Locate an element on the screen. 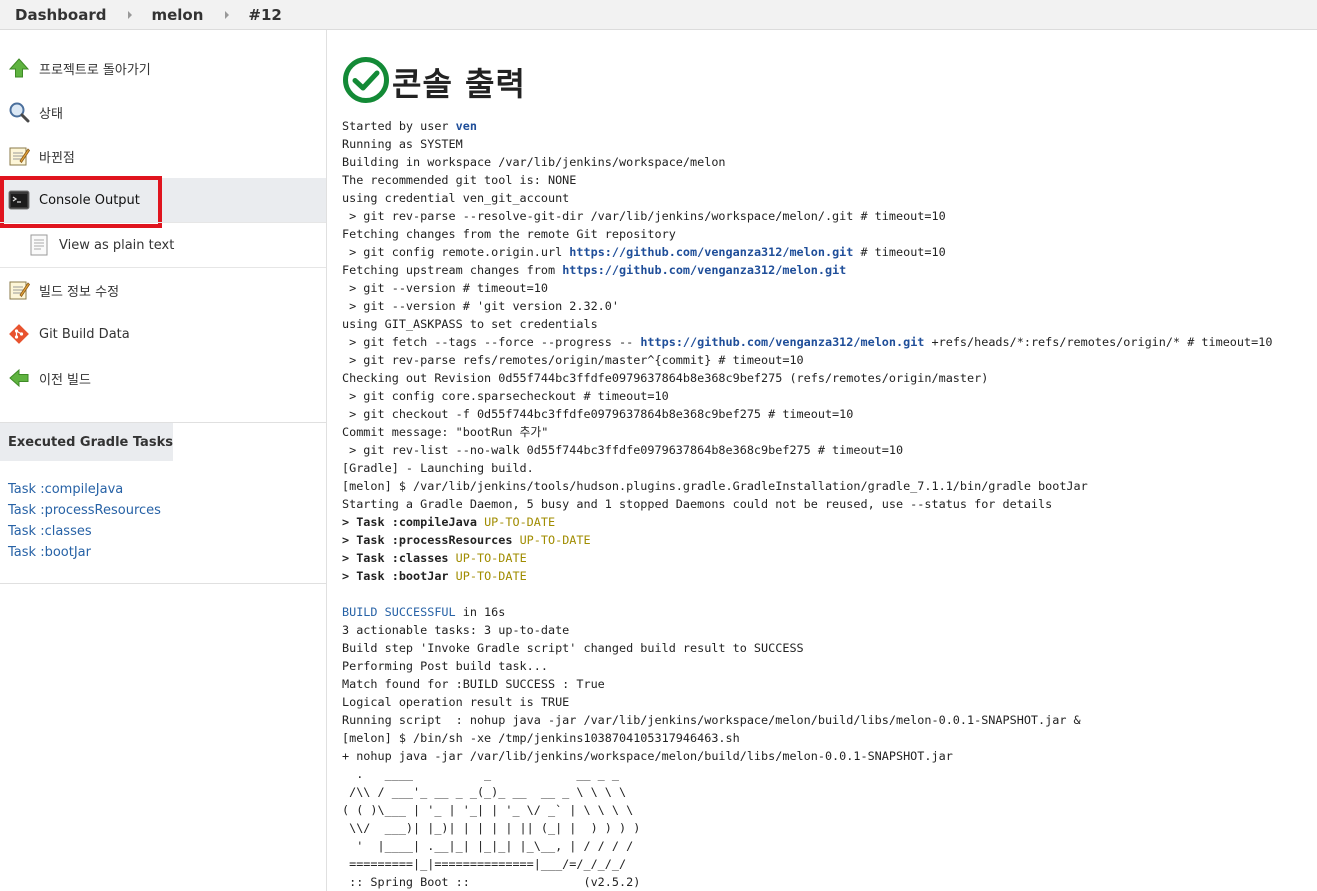 This screenshot has width=1317, height=891. console-line: using credential ven_git_account is located at coordinates (456, 198).